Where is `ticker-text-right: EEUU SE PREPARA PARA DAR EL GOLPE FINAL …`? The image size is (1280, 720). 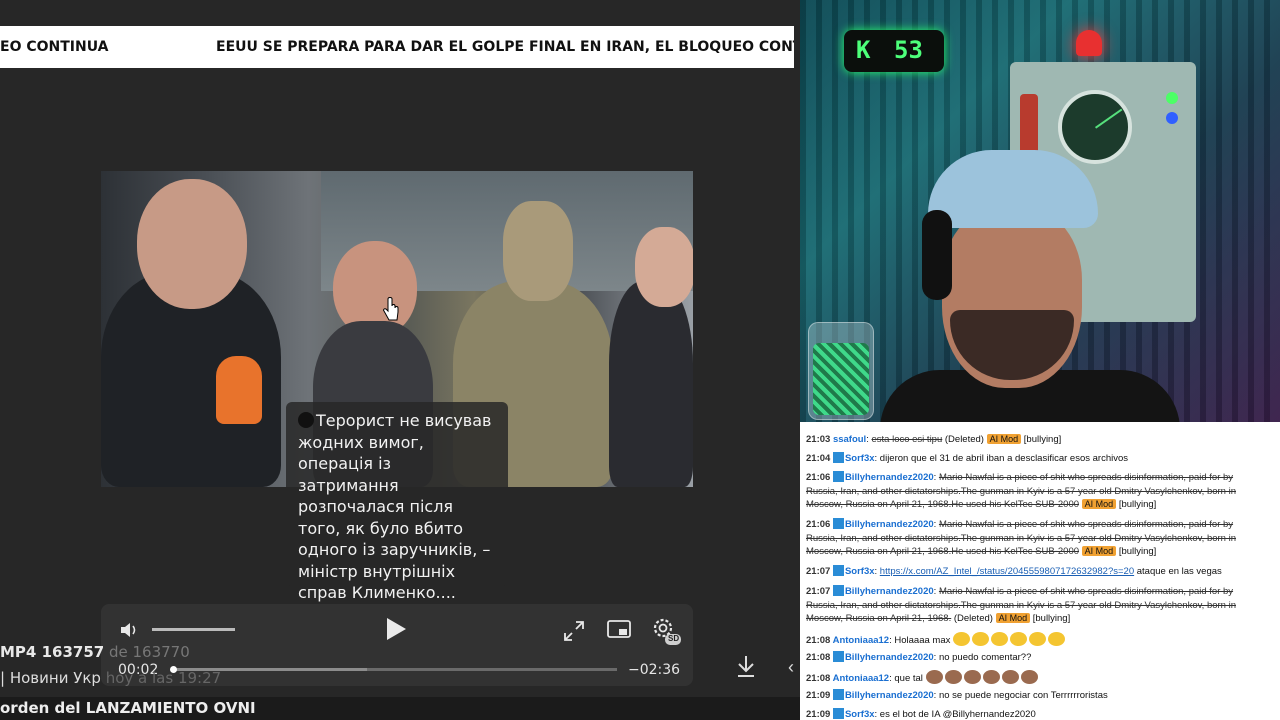
ticker-text-right: EEUU SE PREPARA PARA DAR EL GOLPE FINAL … is located at coordinates (505, 47).